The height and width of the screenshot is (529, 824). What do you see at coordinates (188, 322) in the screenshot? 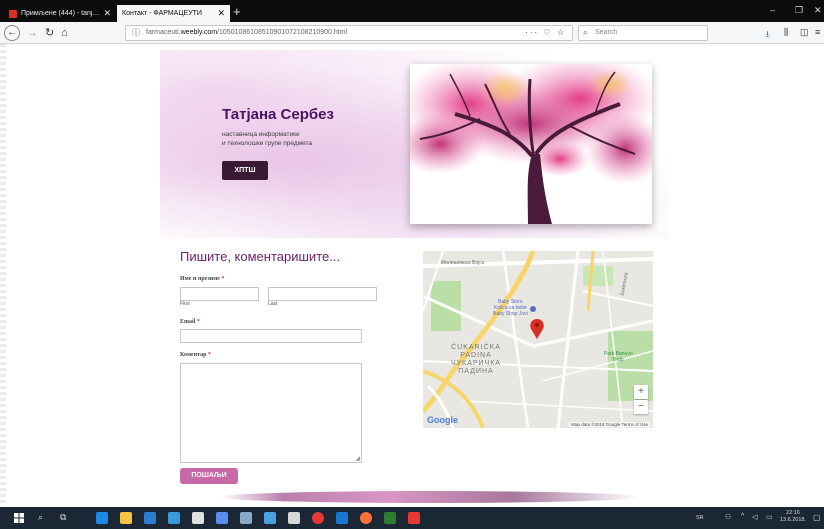
I see `email-label-text: Email` at bounding box center [188, 322].